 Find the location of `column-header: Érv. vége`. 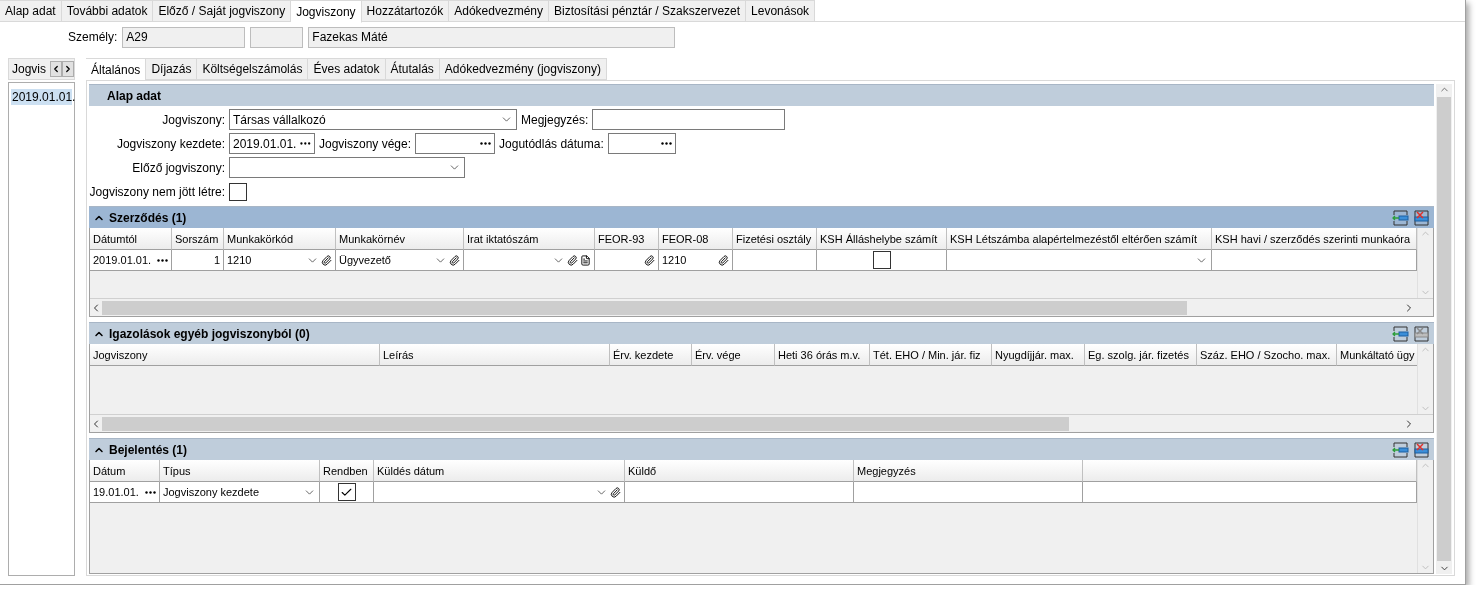

column-header: Érv. vége is located at coordinates (733, 355).